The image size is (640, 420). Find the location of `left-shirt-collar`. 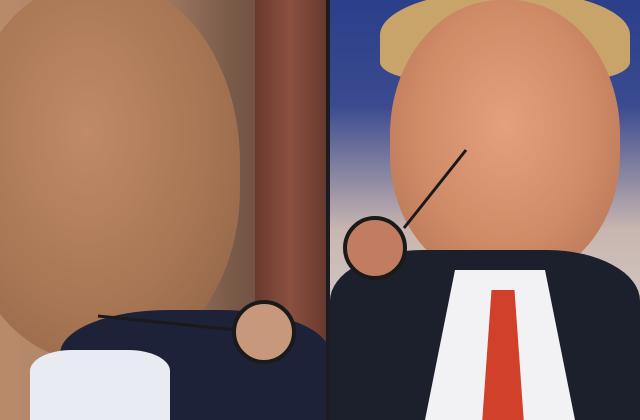

left-shirt-collar is located at coordinates (100, 385).